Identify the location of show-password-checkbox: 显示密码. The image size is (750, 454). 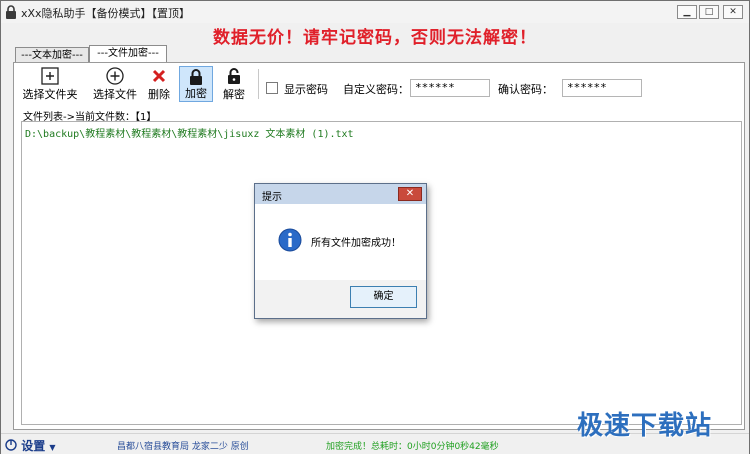
(297, 89).